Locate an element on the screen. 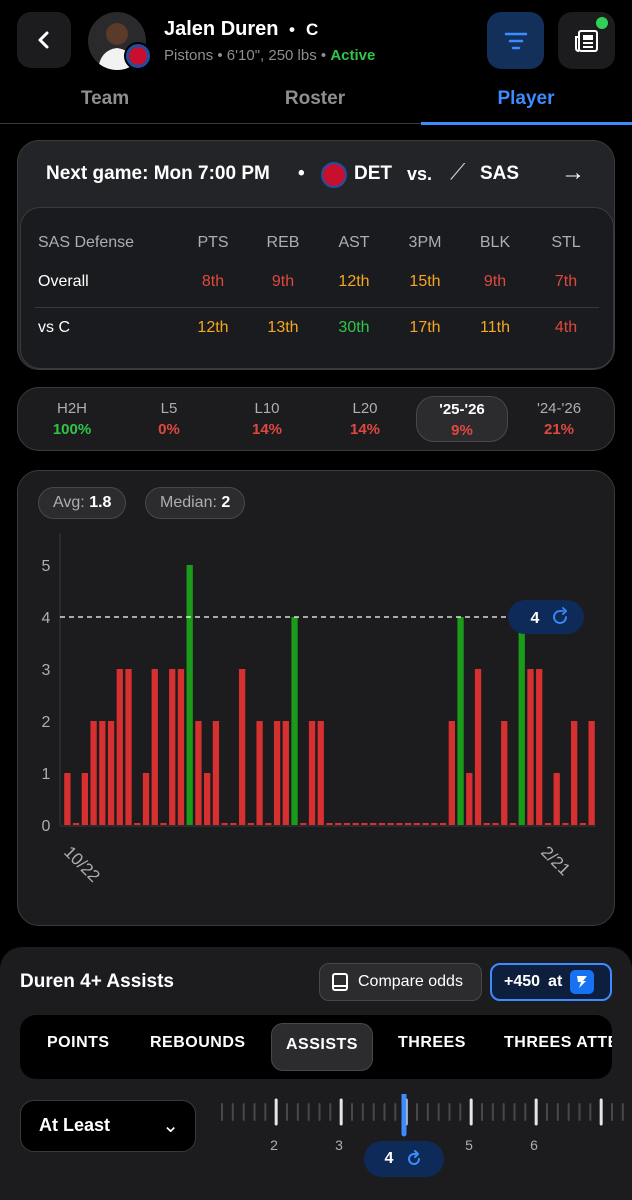  chevron-left-icon is located at coordinates (43, 40).